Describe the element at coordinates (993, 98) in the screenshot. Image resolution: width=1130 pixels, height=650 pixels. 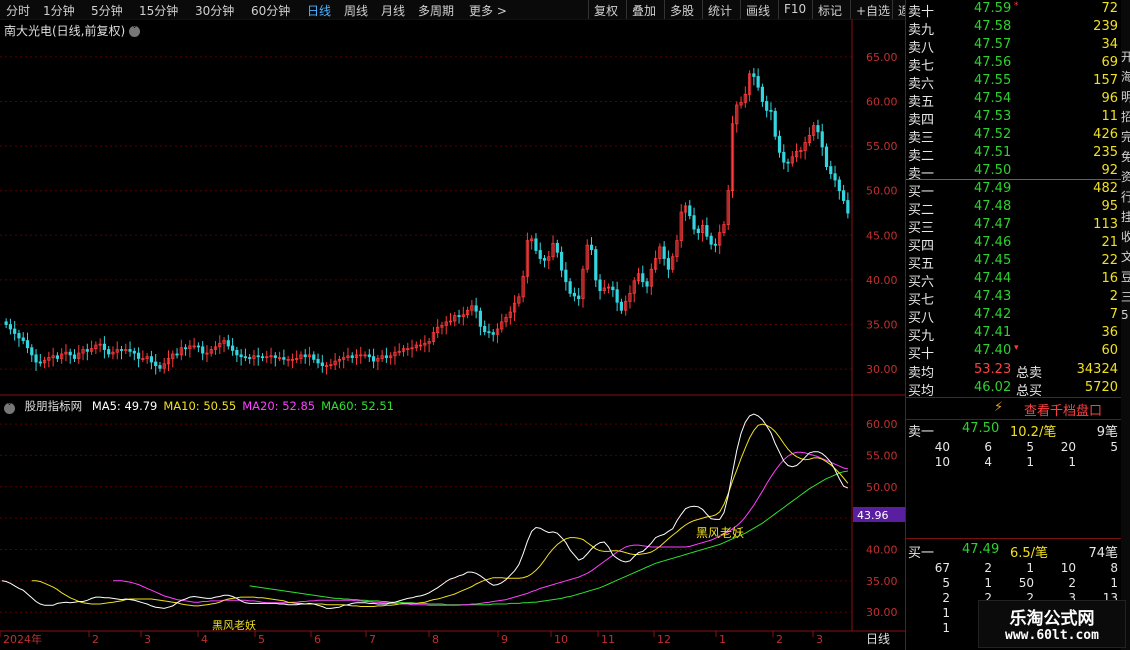
I see `level-price: 47.54` at that location.